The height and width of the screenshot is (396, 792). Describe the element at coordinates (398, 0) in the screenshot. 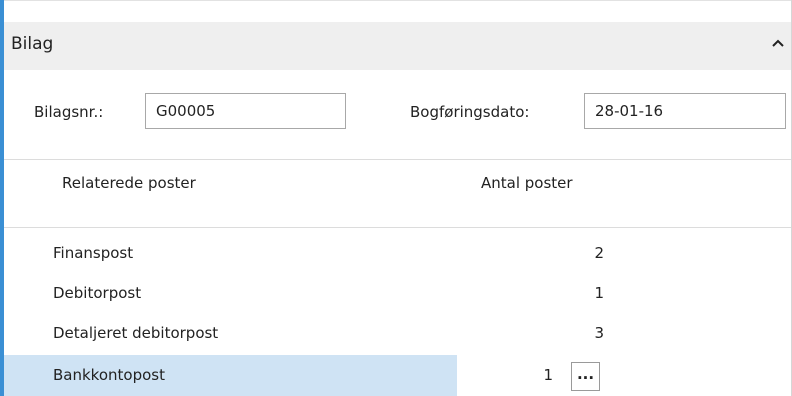

I see `top-divider` at that location.